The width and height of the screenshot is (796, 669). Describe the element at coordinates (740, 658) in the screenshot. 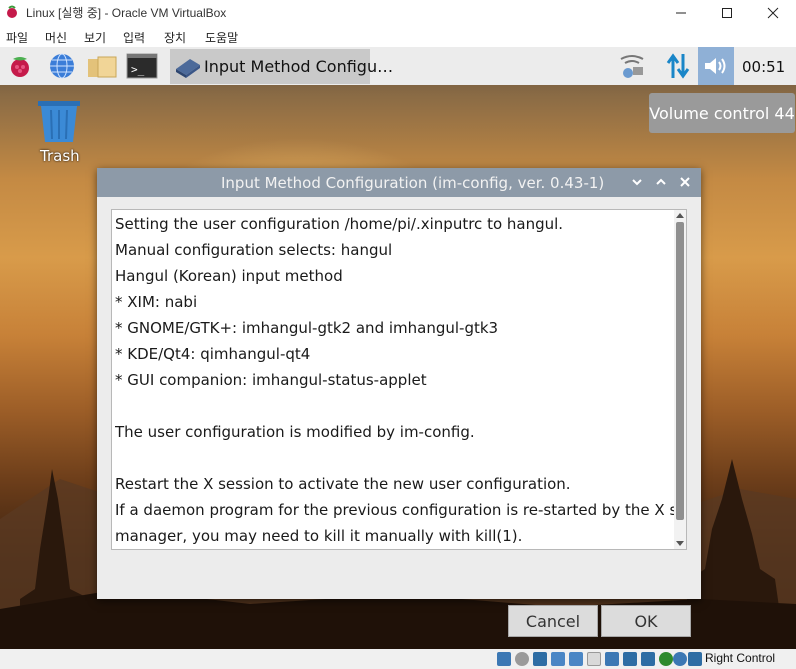

I see `host-key-label: Right Control` at that location.